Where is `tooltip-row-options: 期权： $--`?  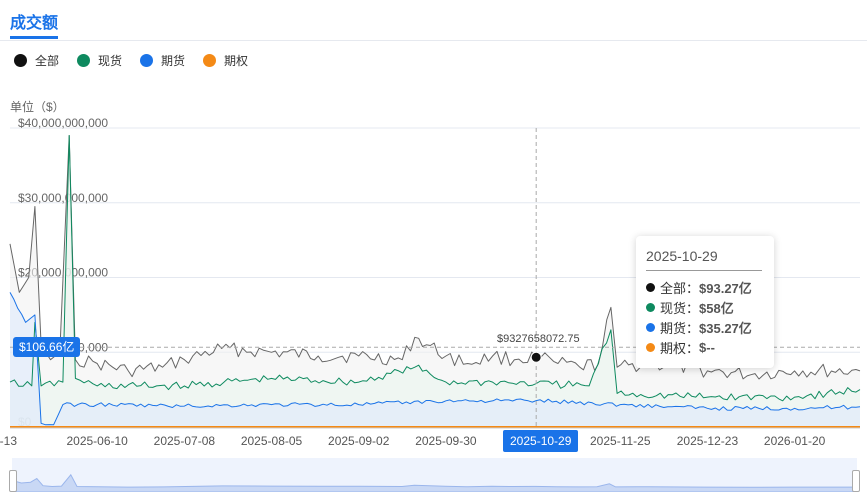 tooltip-row-options: 期权： $-- is located at coordinates (680, 347).